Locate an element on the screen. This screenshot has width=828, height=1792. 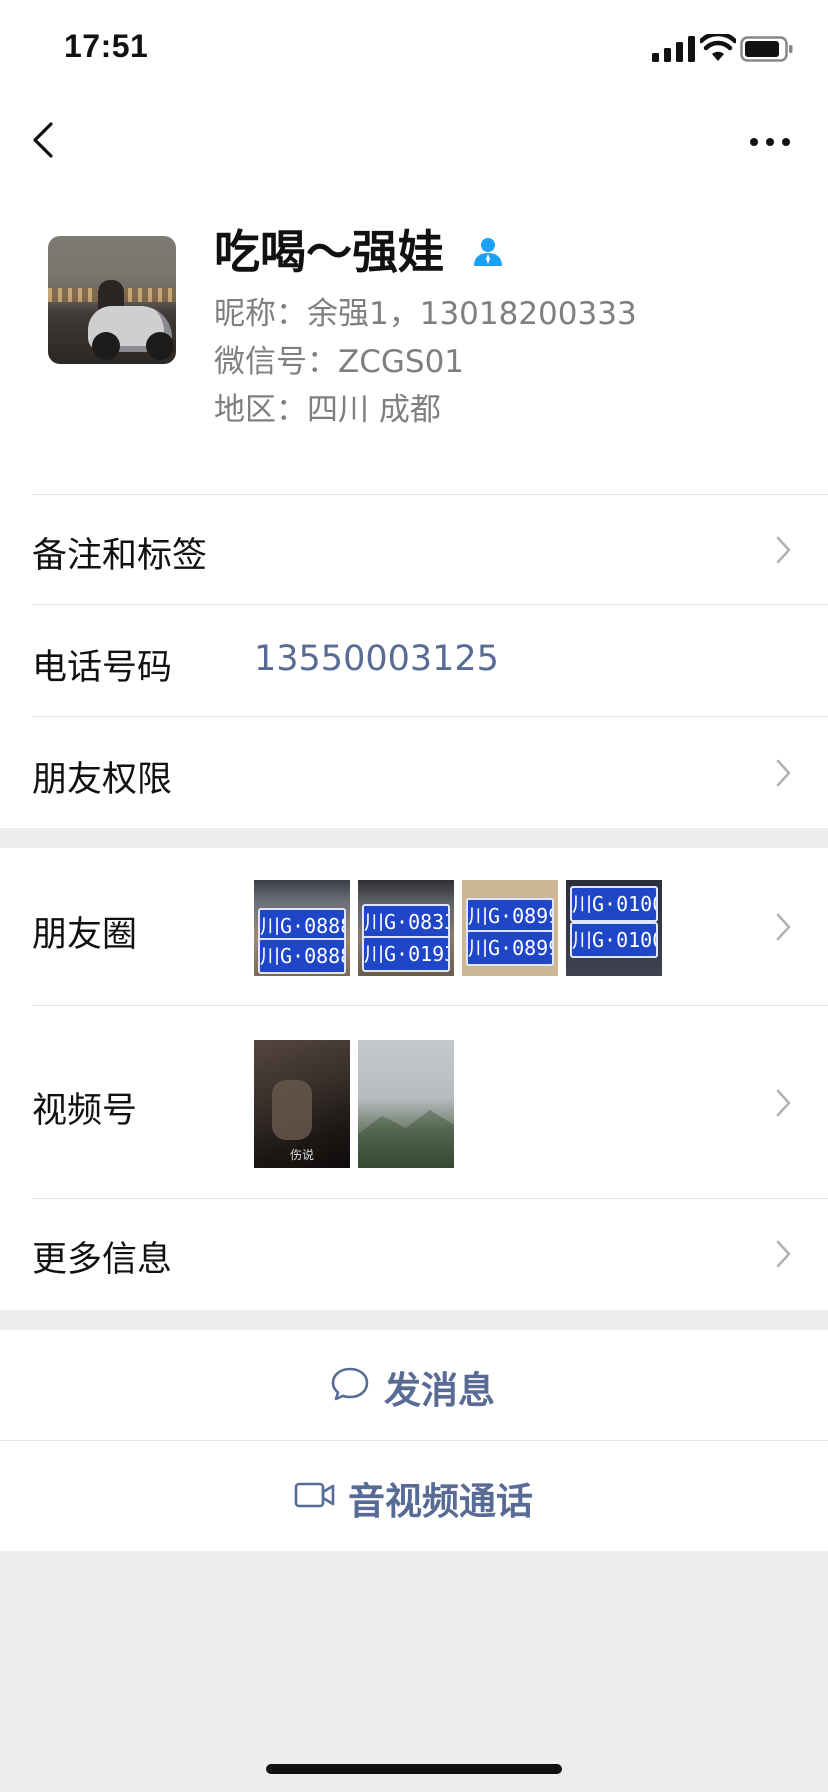
av-call-button: 音视频通话 is located at coordinates (414, 1496).